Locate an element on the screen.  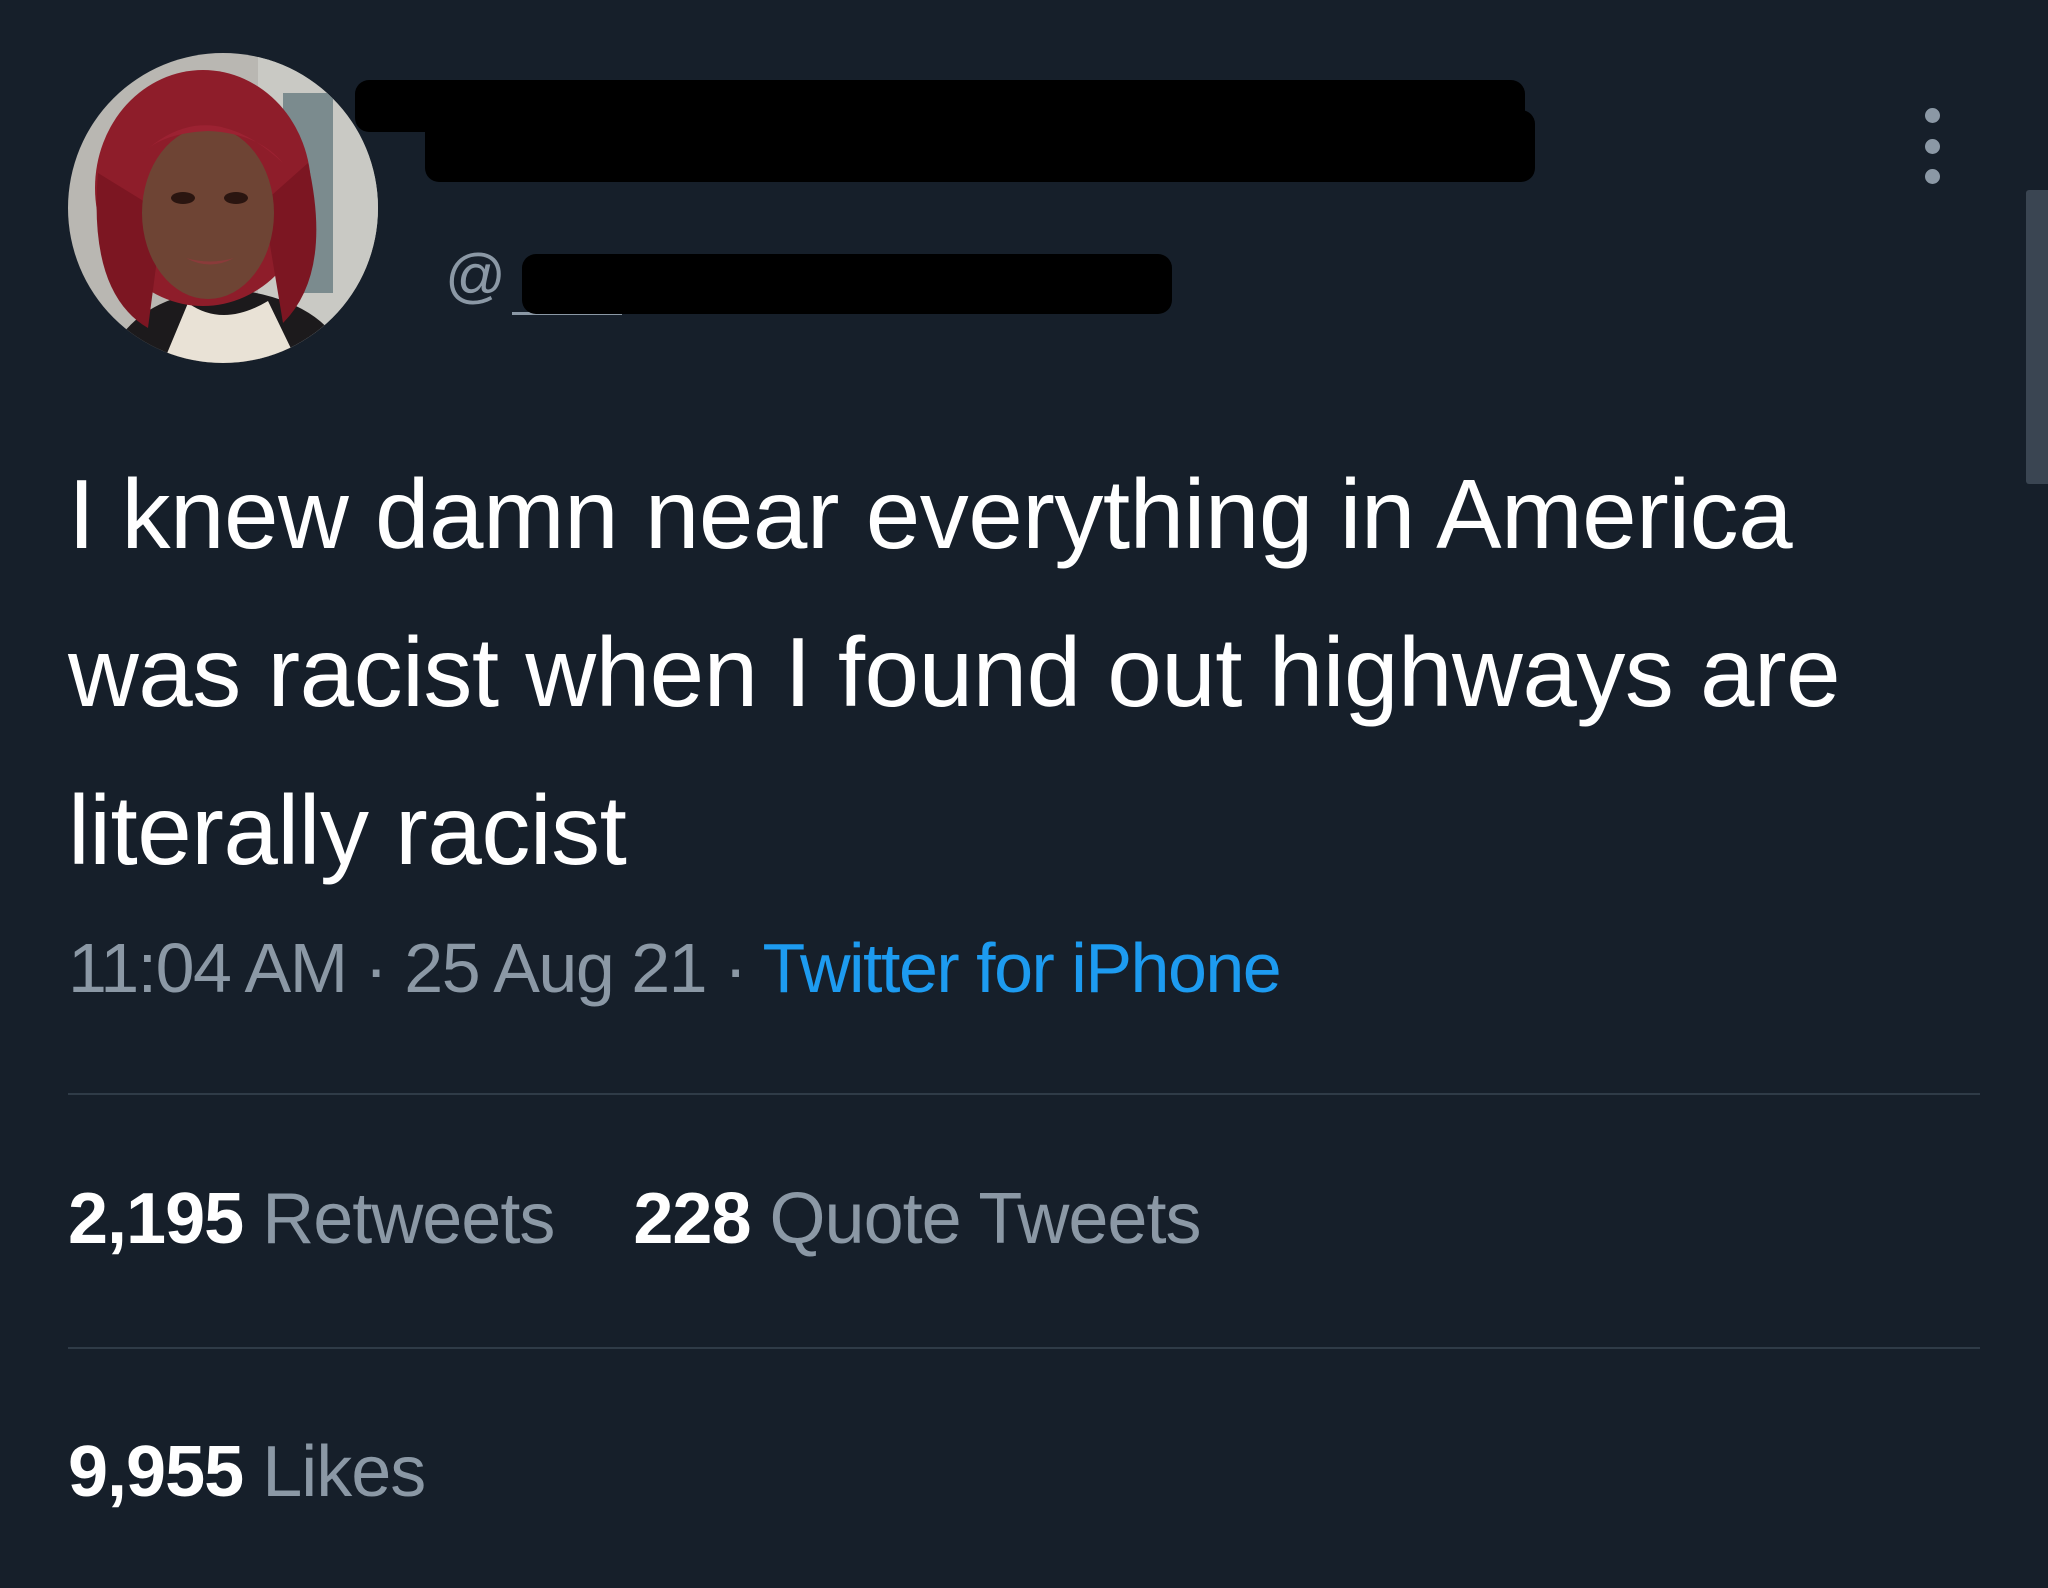
retweets-count: 2,195 is located at coordinates (156, 1219).